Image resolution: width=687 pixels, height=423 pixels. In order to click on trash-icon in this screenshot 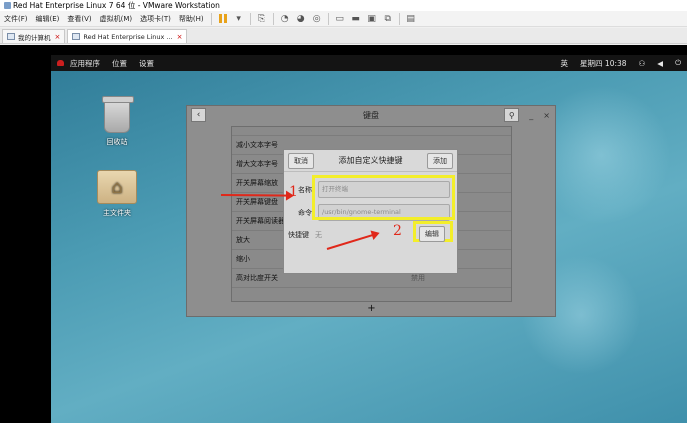, I will do `click(118, 114)`.